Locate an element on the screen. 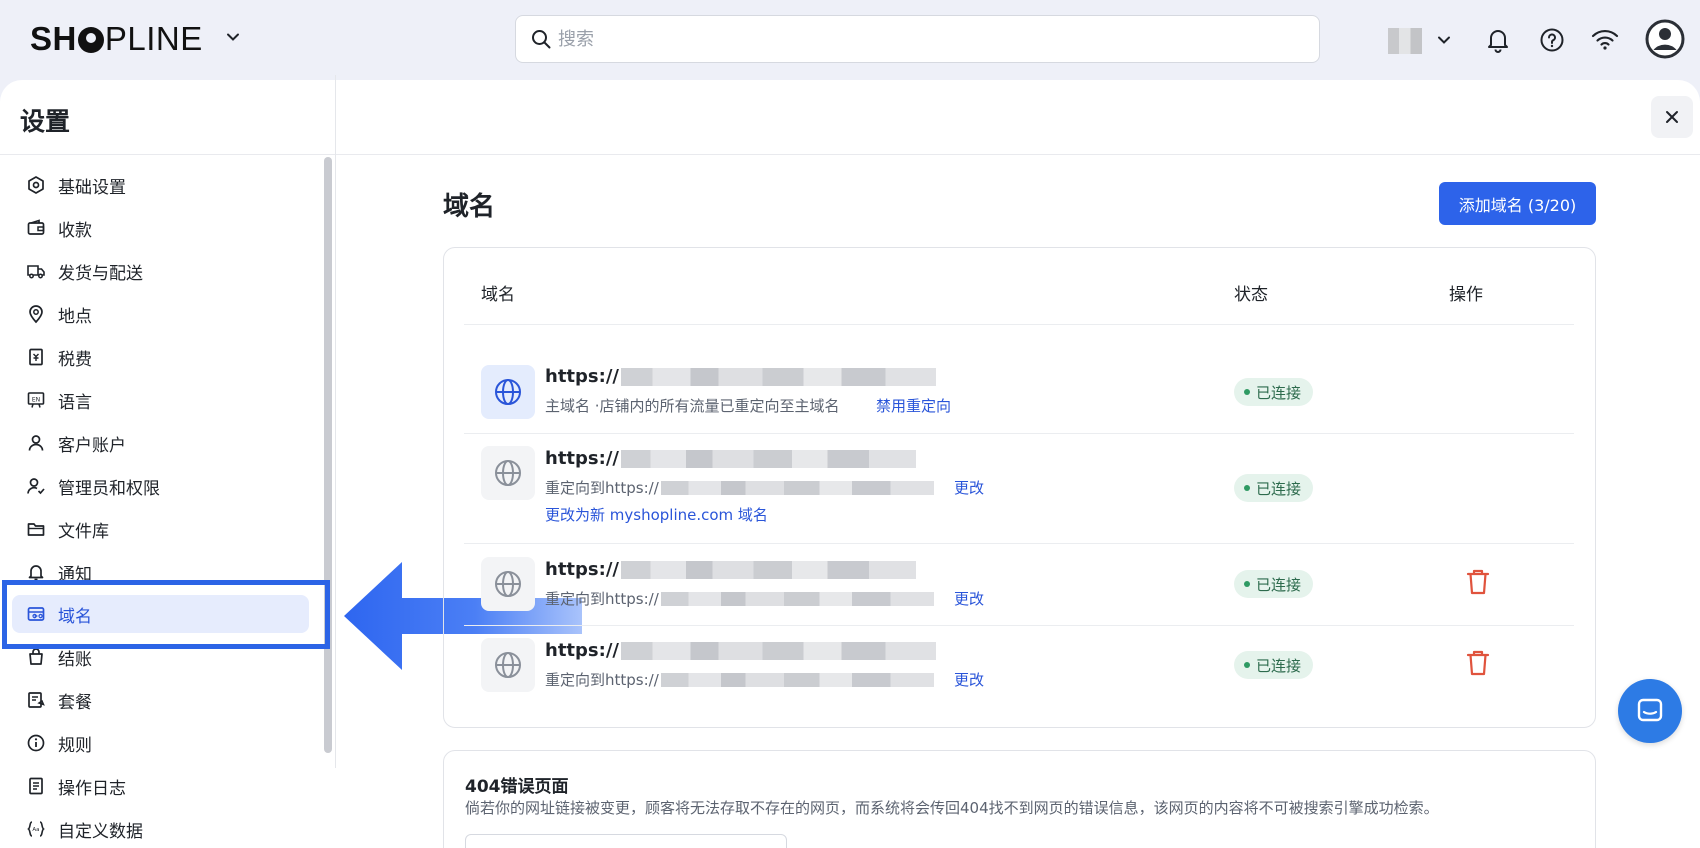 The image size is (1700, 848). sidebar-item-label: 套餐 is located at coordinates (75, 702).